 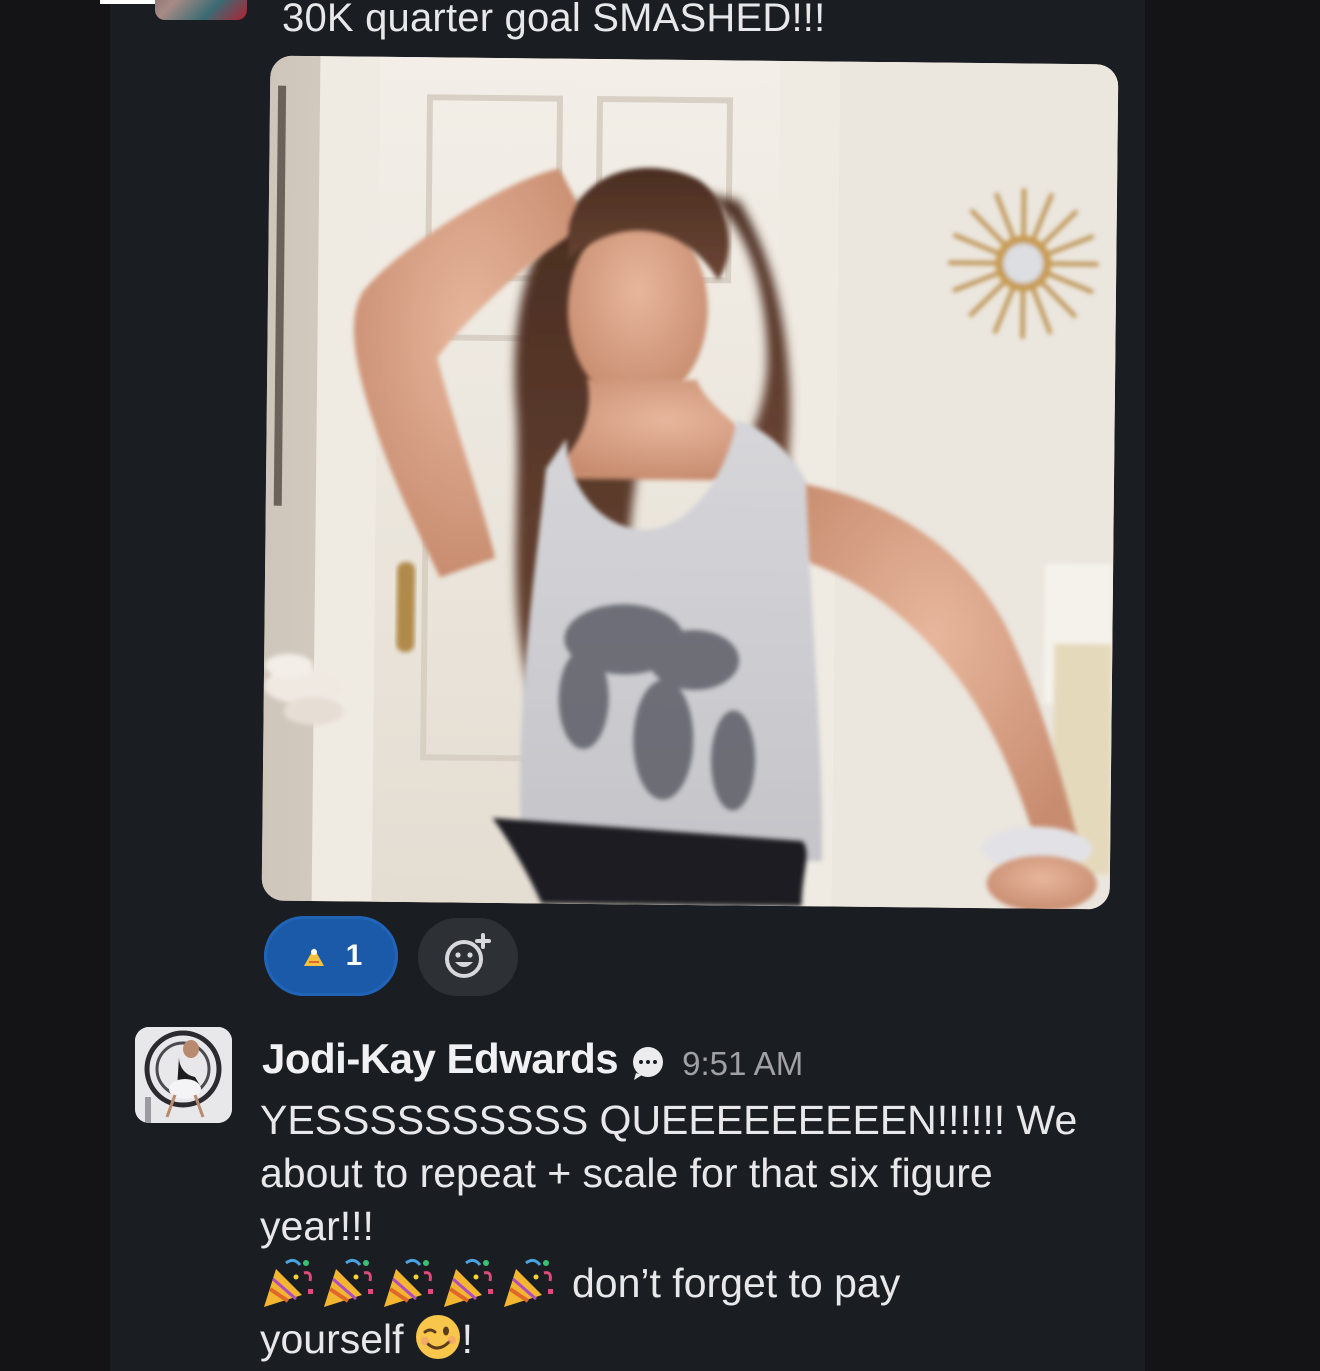 I want to click on avatar-photo, so click(x=183, y=1075).